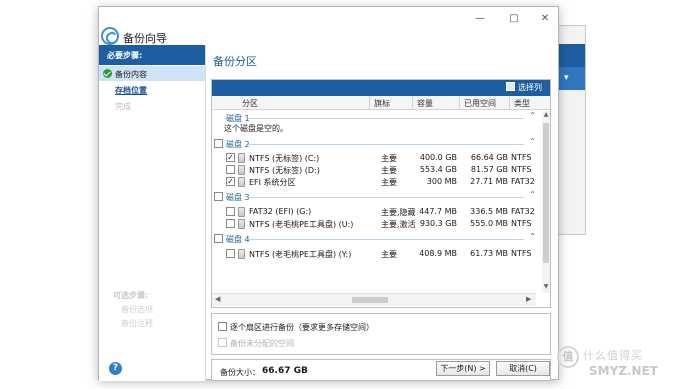 Image resolution: width=680 pixels, height=389 pixels. I want to click on column-header-type: 类型, so click(522, 103).